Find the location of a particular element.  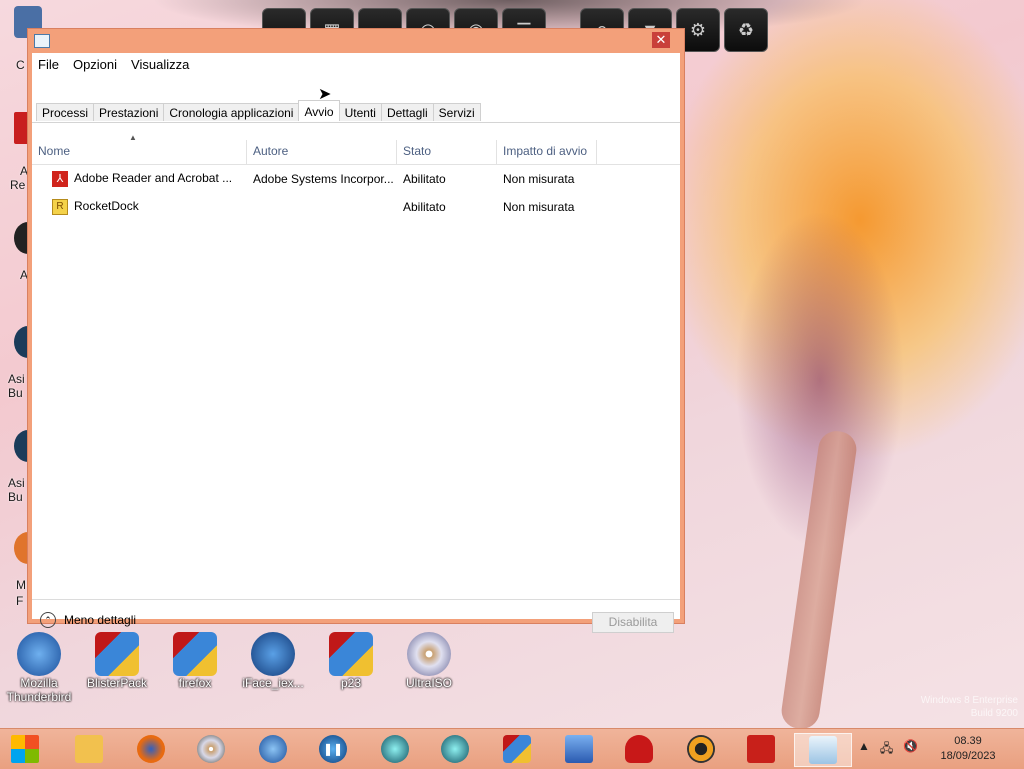

disc-icon is located at coordinates (429, 654).